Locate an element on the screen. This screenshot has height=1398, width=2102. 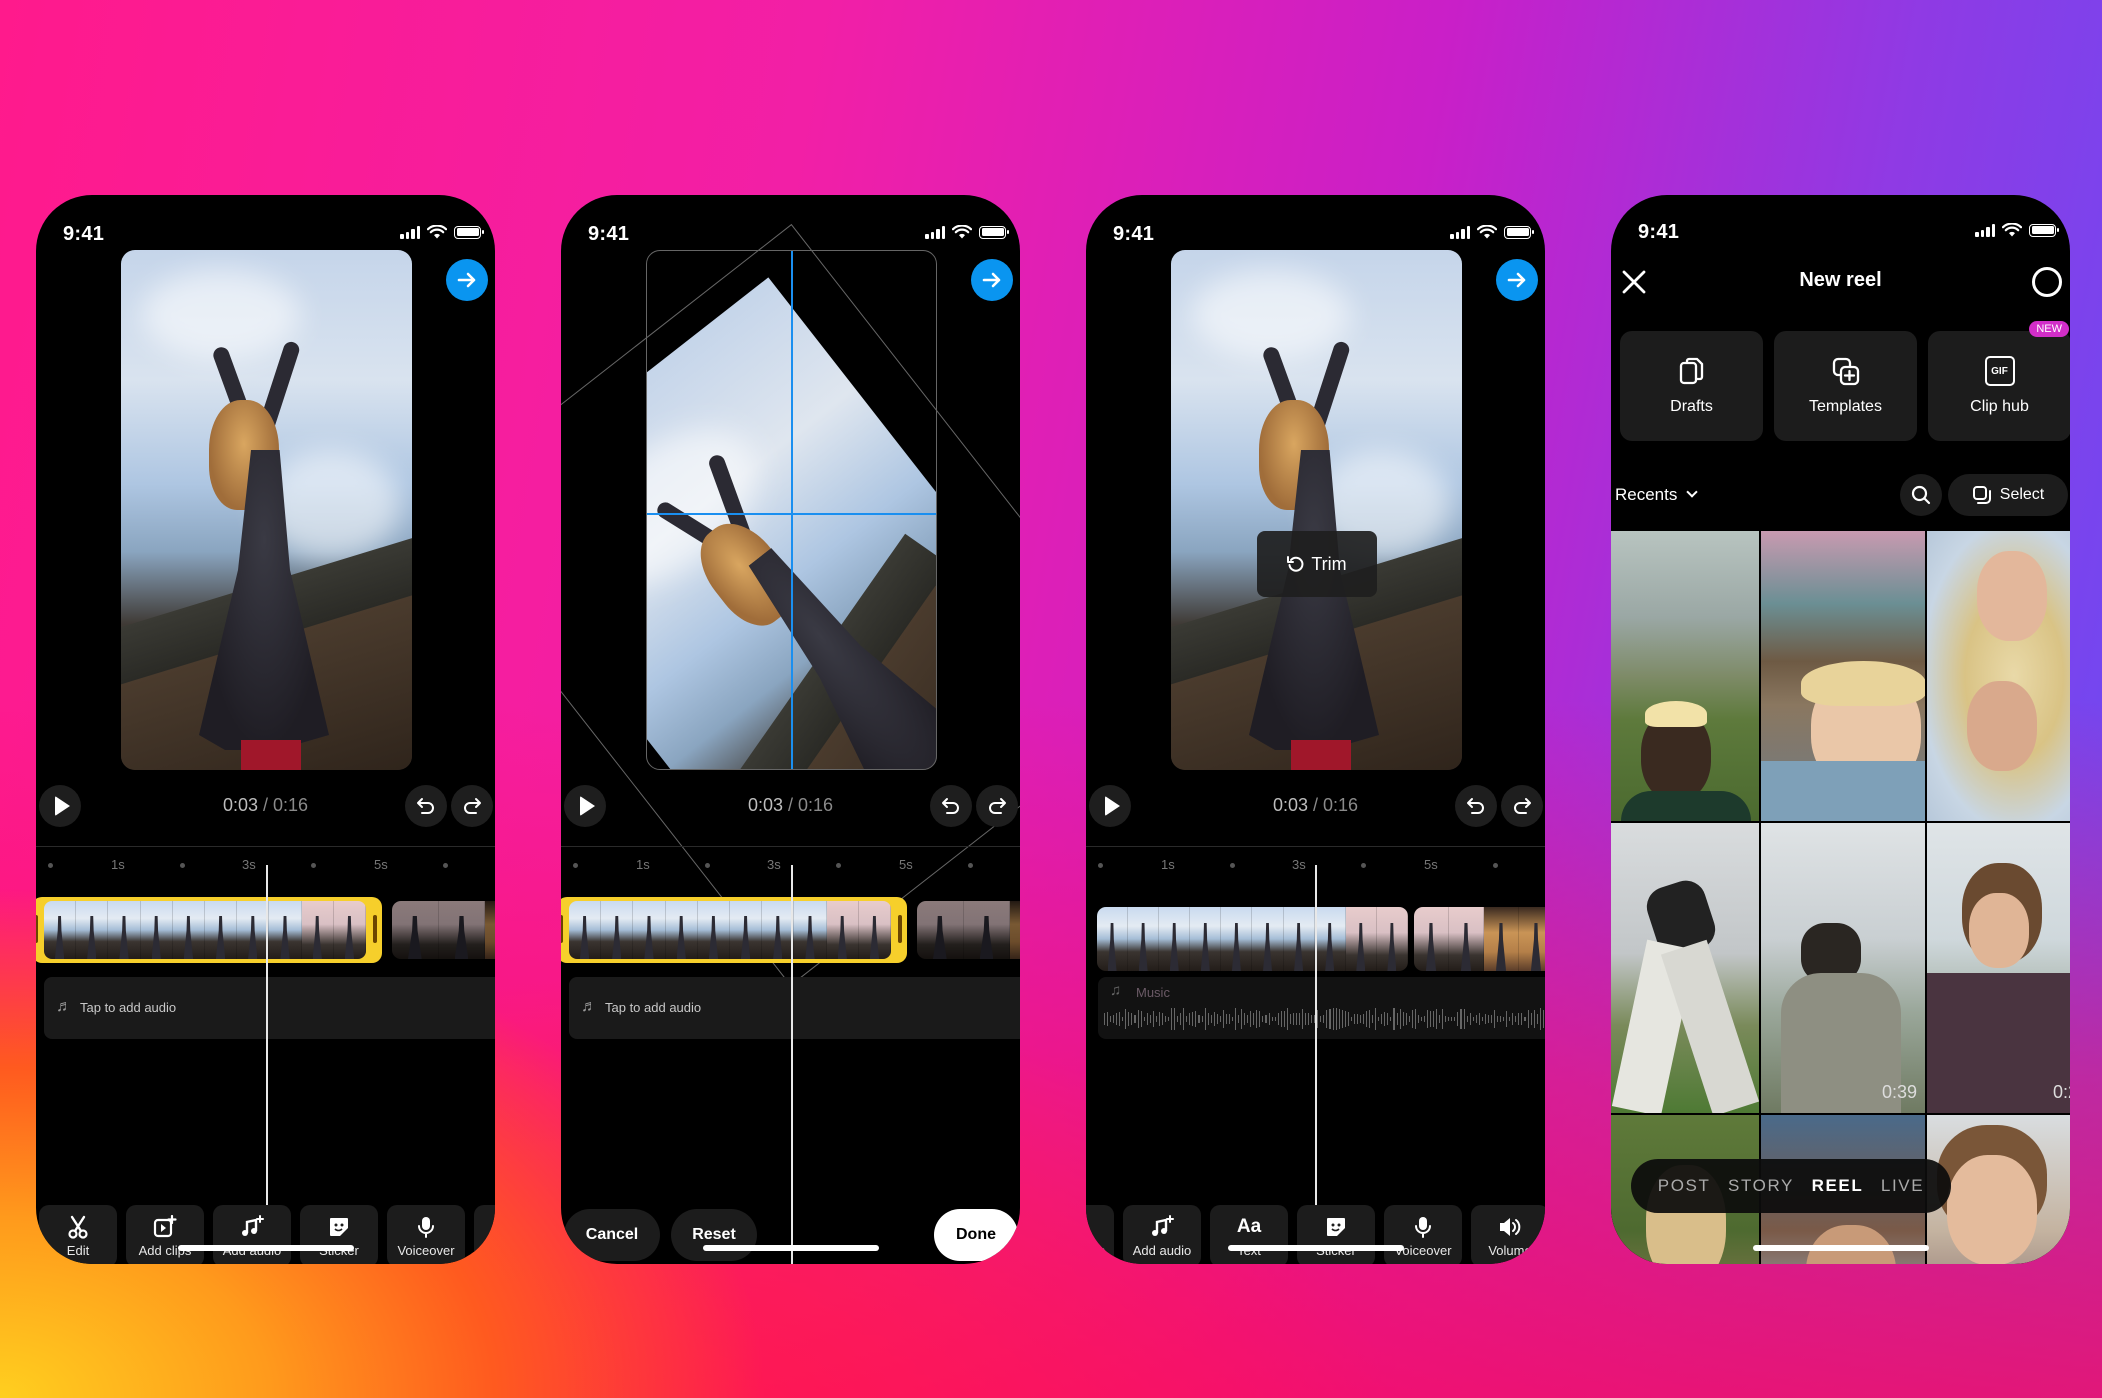
tool-add-clips: Add clips is located at coordinates (165, 1234).